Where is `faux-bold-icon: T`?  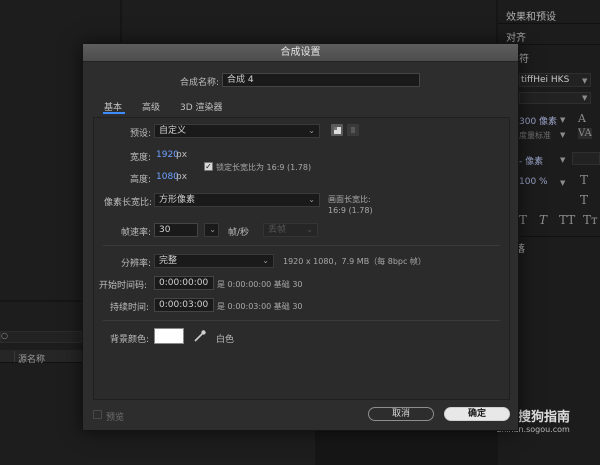 faux-bold-icon: T is located at coordinates (523, 220).